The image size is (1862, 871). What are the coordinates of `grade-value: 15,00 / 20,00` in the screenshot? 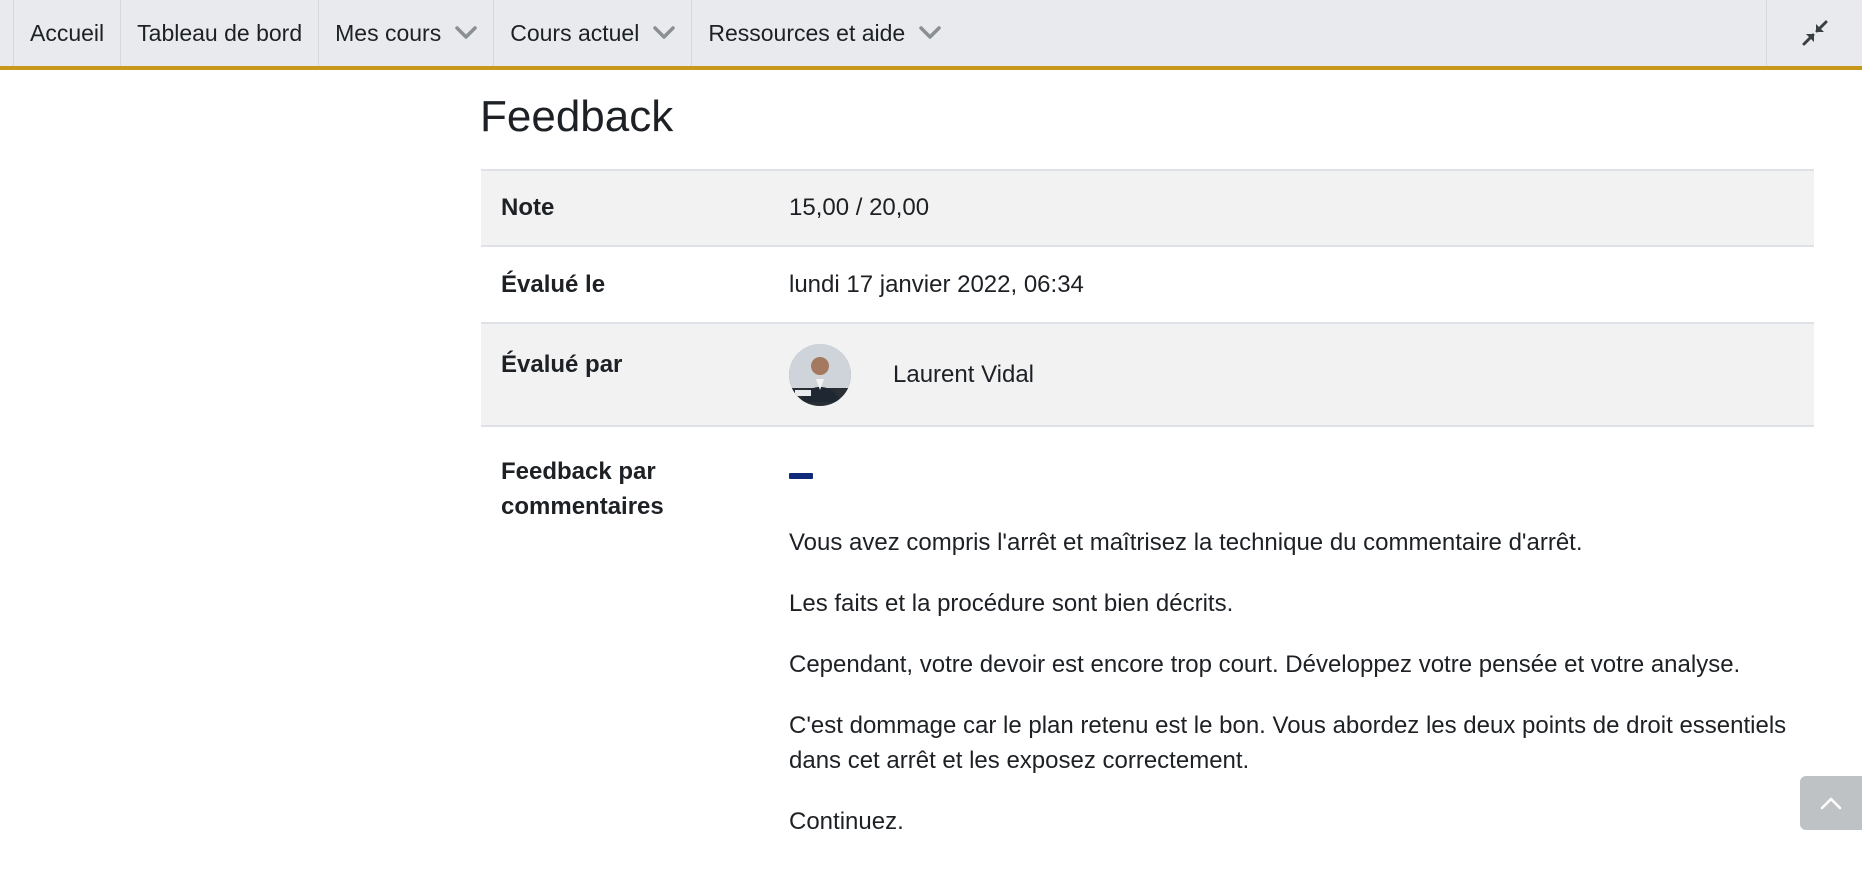 It's located at (859, 207).